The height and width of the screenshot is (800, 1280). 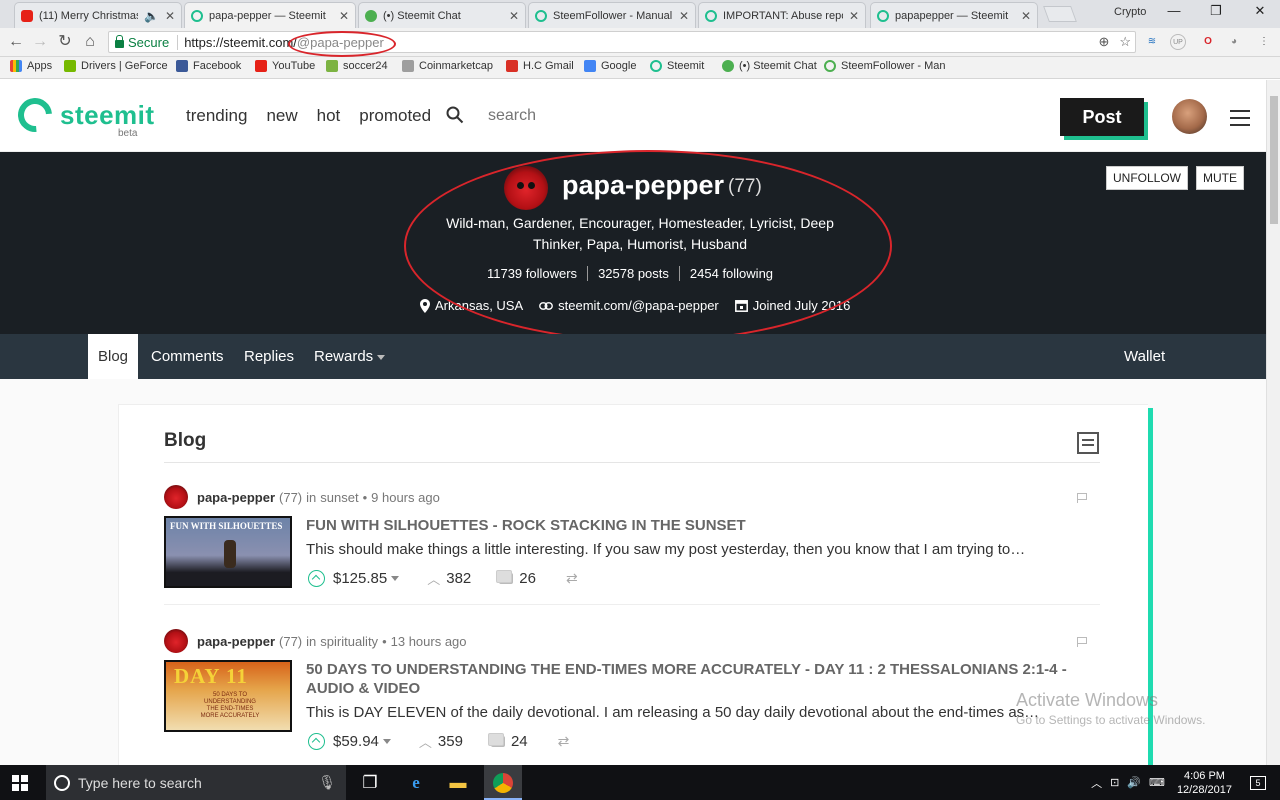 What do you see at coordinates (416, 783) in the screenshot?
I see `edge-icon: e` at bounding box center [416, 783].